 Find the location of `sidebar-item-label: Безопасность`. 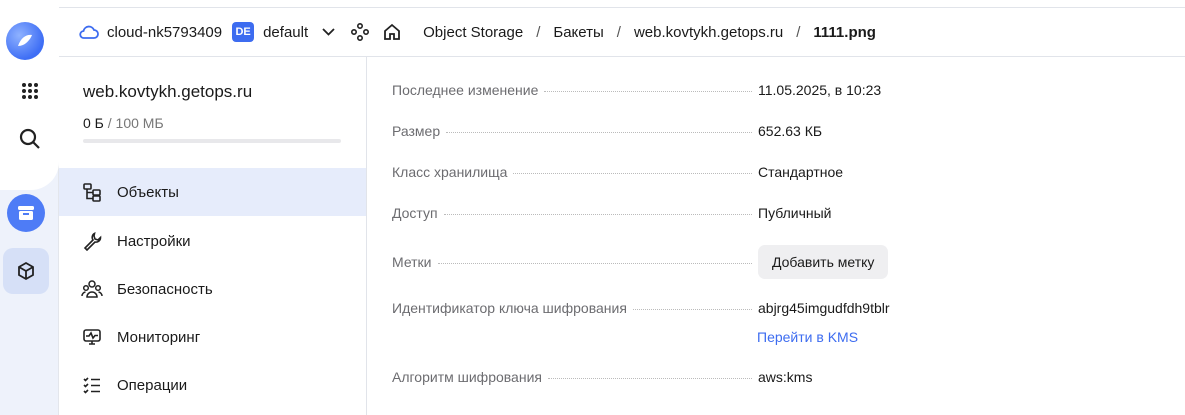

sidebar-item-label: Безопасность is located at coordinates (165, 289).